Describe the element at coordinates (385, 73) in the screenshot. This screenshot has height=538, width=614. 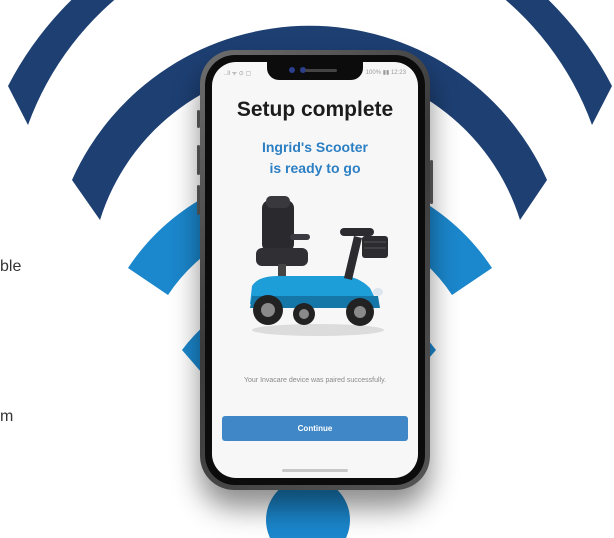
I see `status-icons-right: 100% ▮▮ 12:23` at that location.